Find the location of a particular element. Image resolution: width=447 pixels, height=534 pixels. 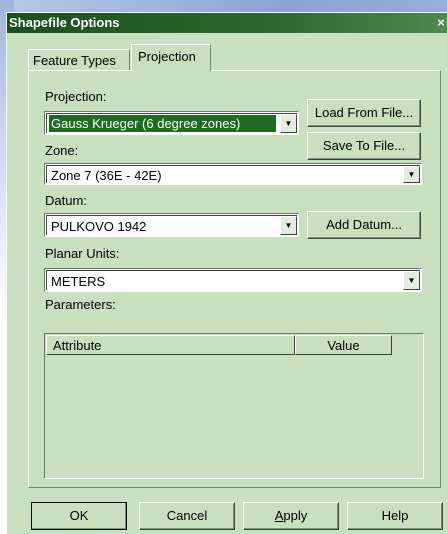

zone-label: Zone: is located at coordinates (62, 150).